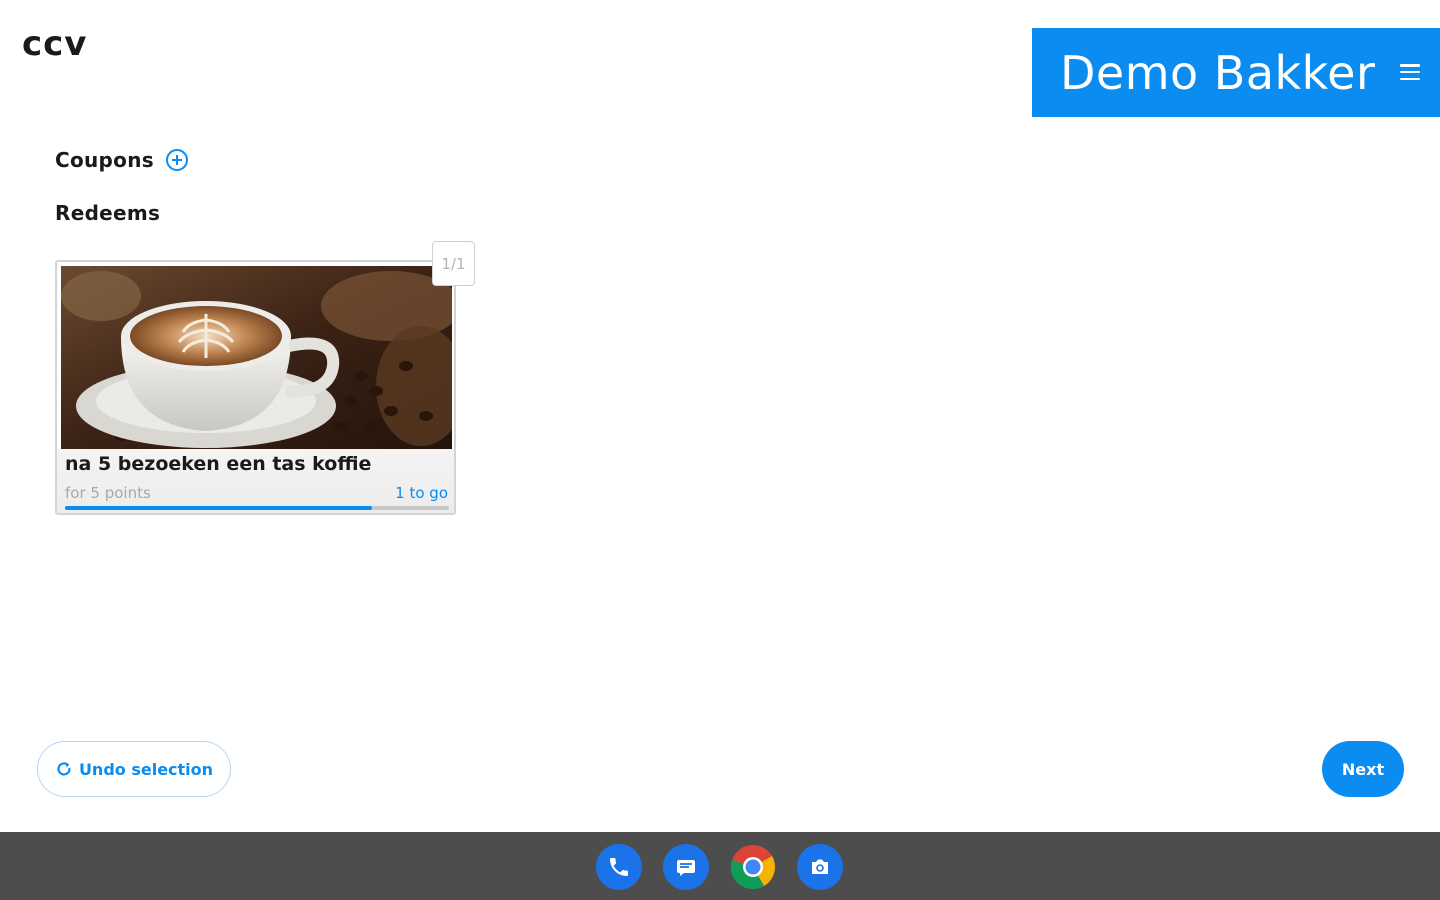  I want to click on redeems-label: Redeems, so click(108, 213).